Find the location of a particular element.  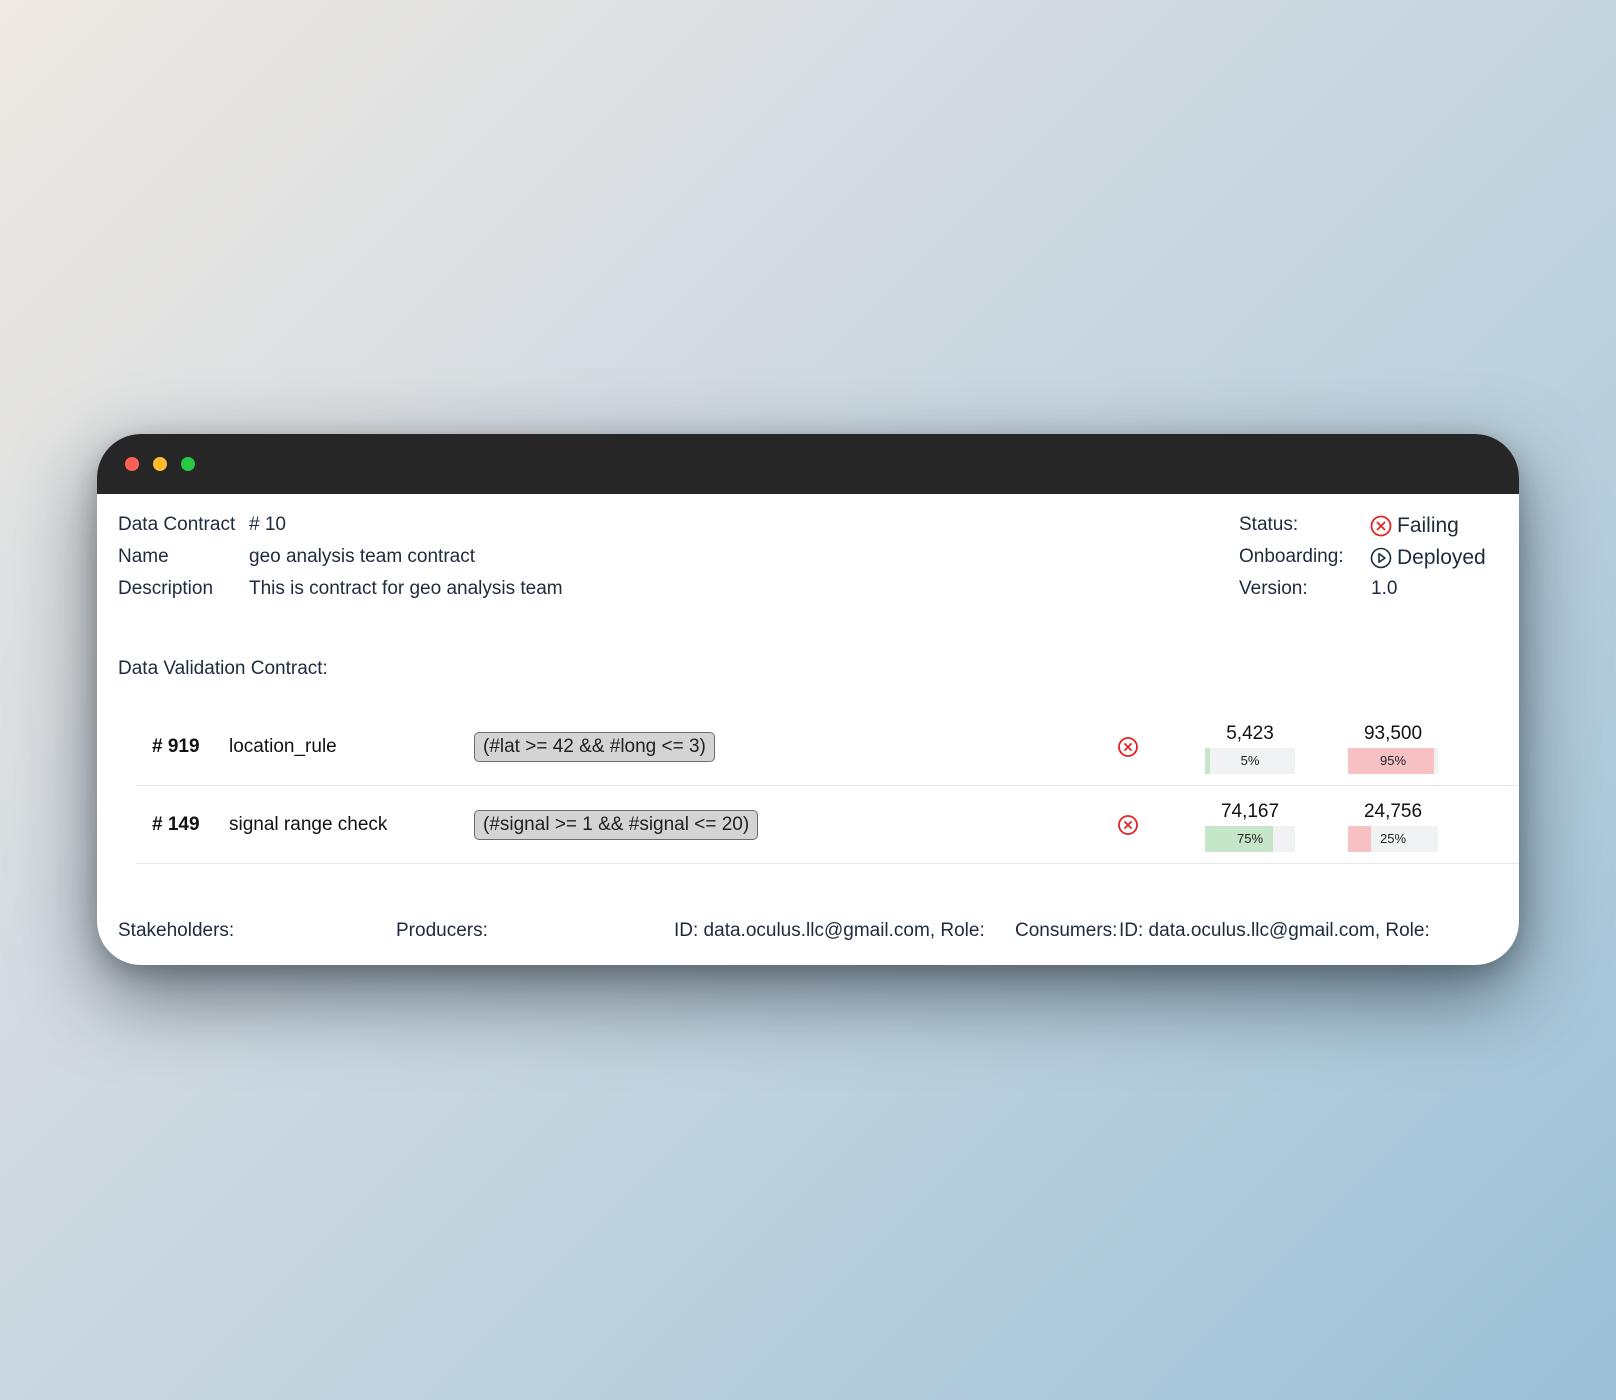

passed-percent: 75% is located at coordinates (1250, 838).